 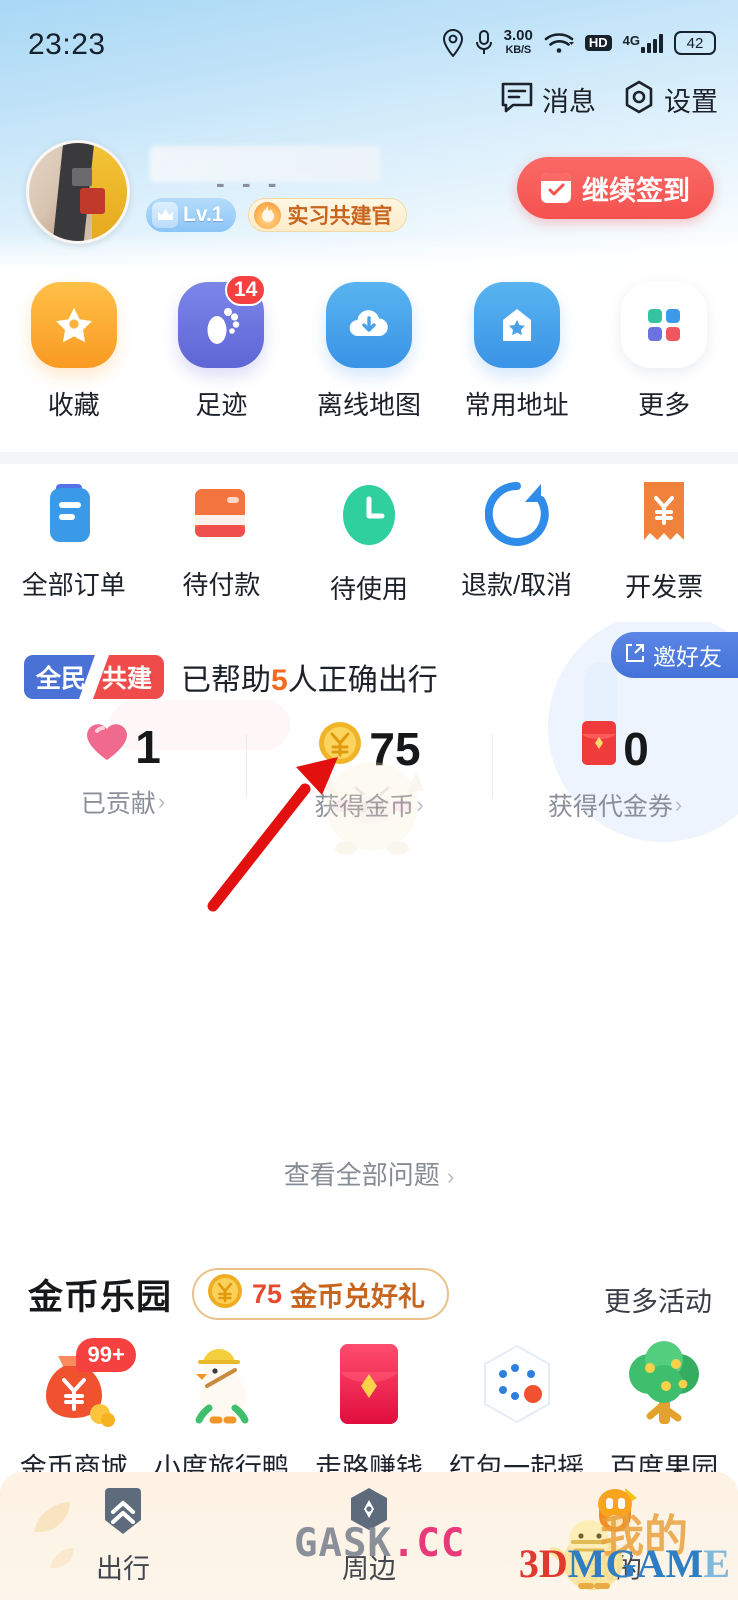 I want to click on coin-exchange-pill: 75 金币兑好礼, so click(x=321, y=1294).